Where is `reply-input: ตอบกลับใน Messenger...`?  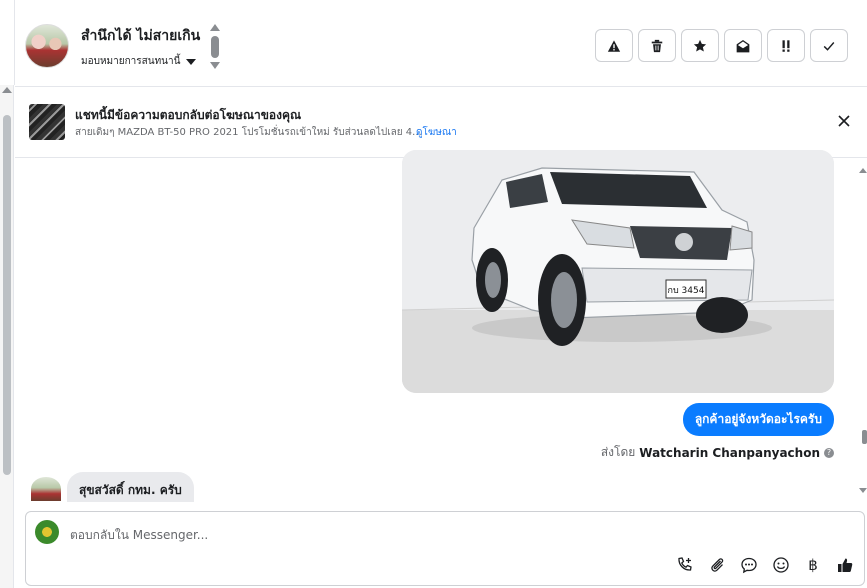
reply-input: ตอบกลับใน Messenger... is located at coordinates (139, 535).